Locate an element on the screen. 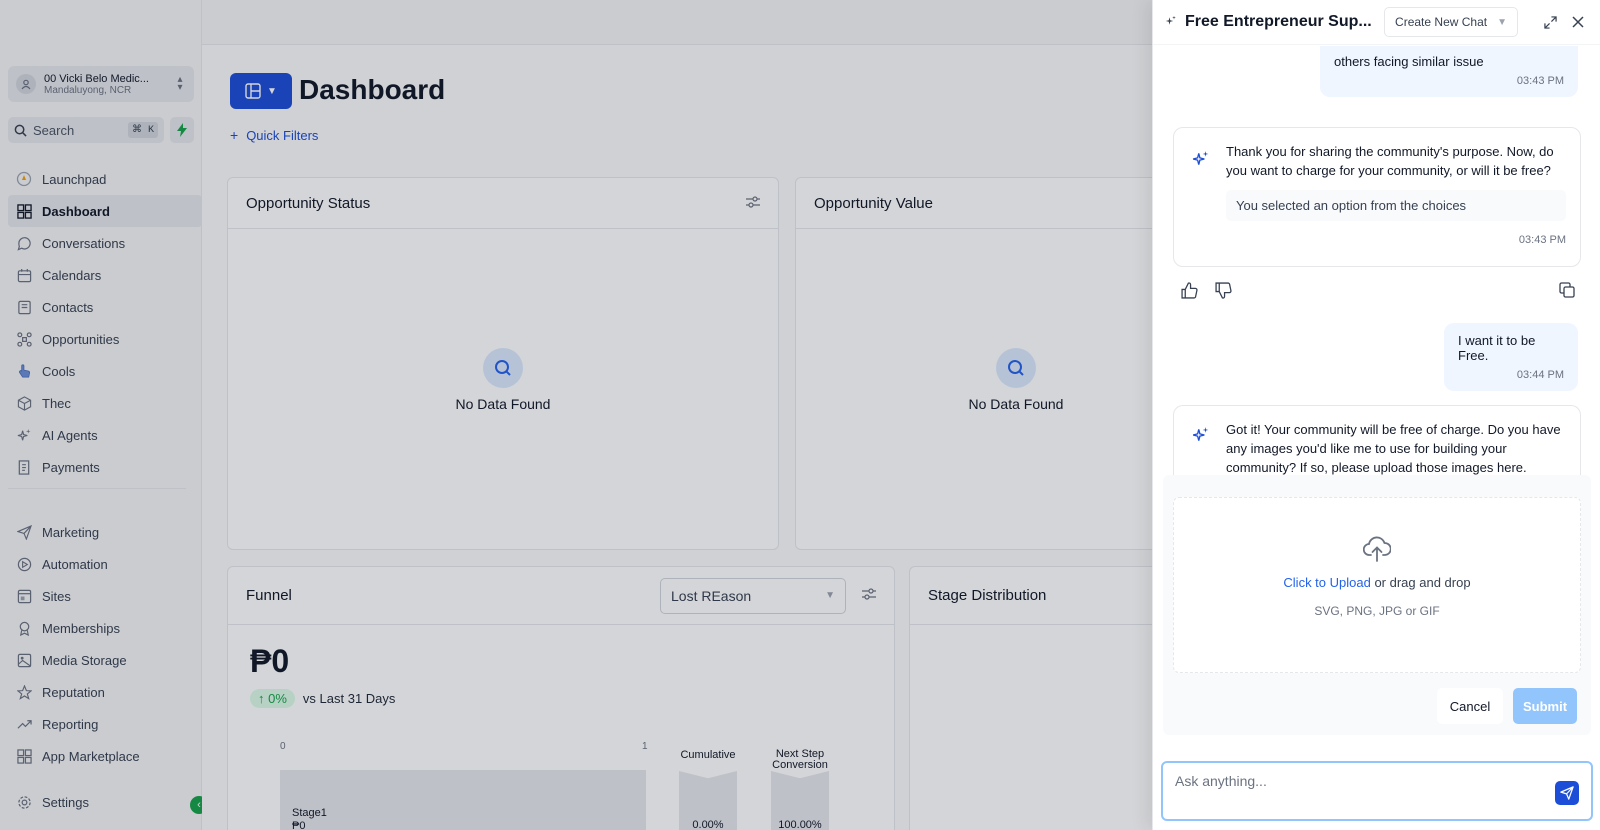  upload-formats: SVG, PNG, JPG or GIF is located at coordinates (1377, 611).